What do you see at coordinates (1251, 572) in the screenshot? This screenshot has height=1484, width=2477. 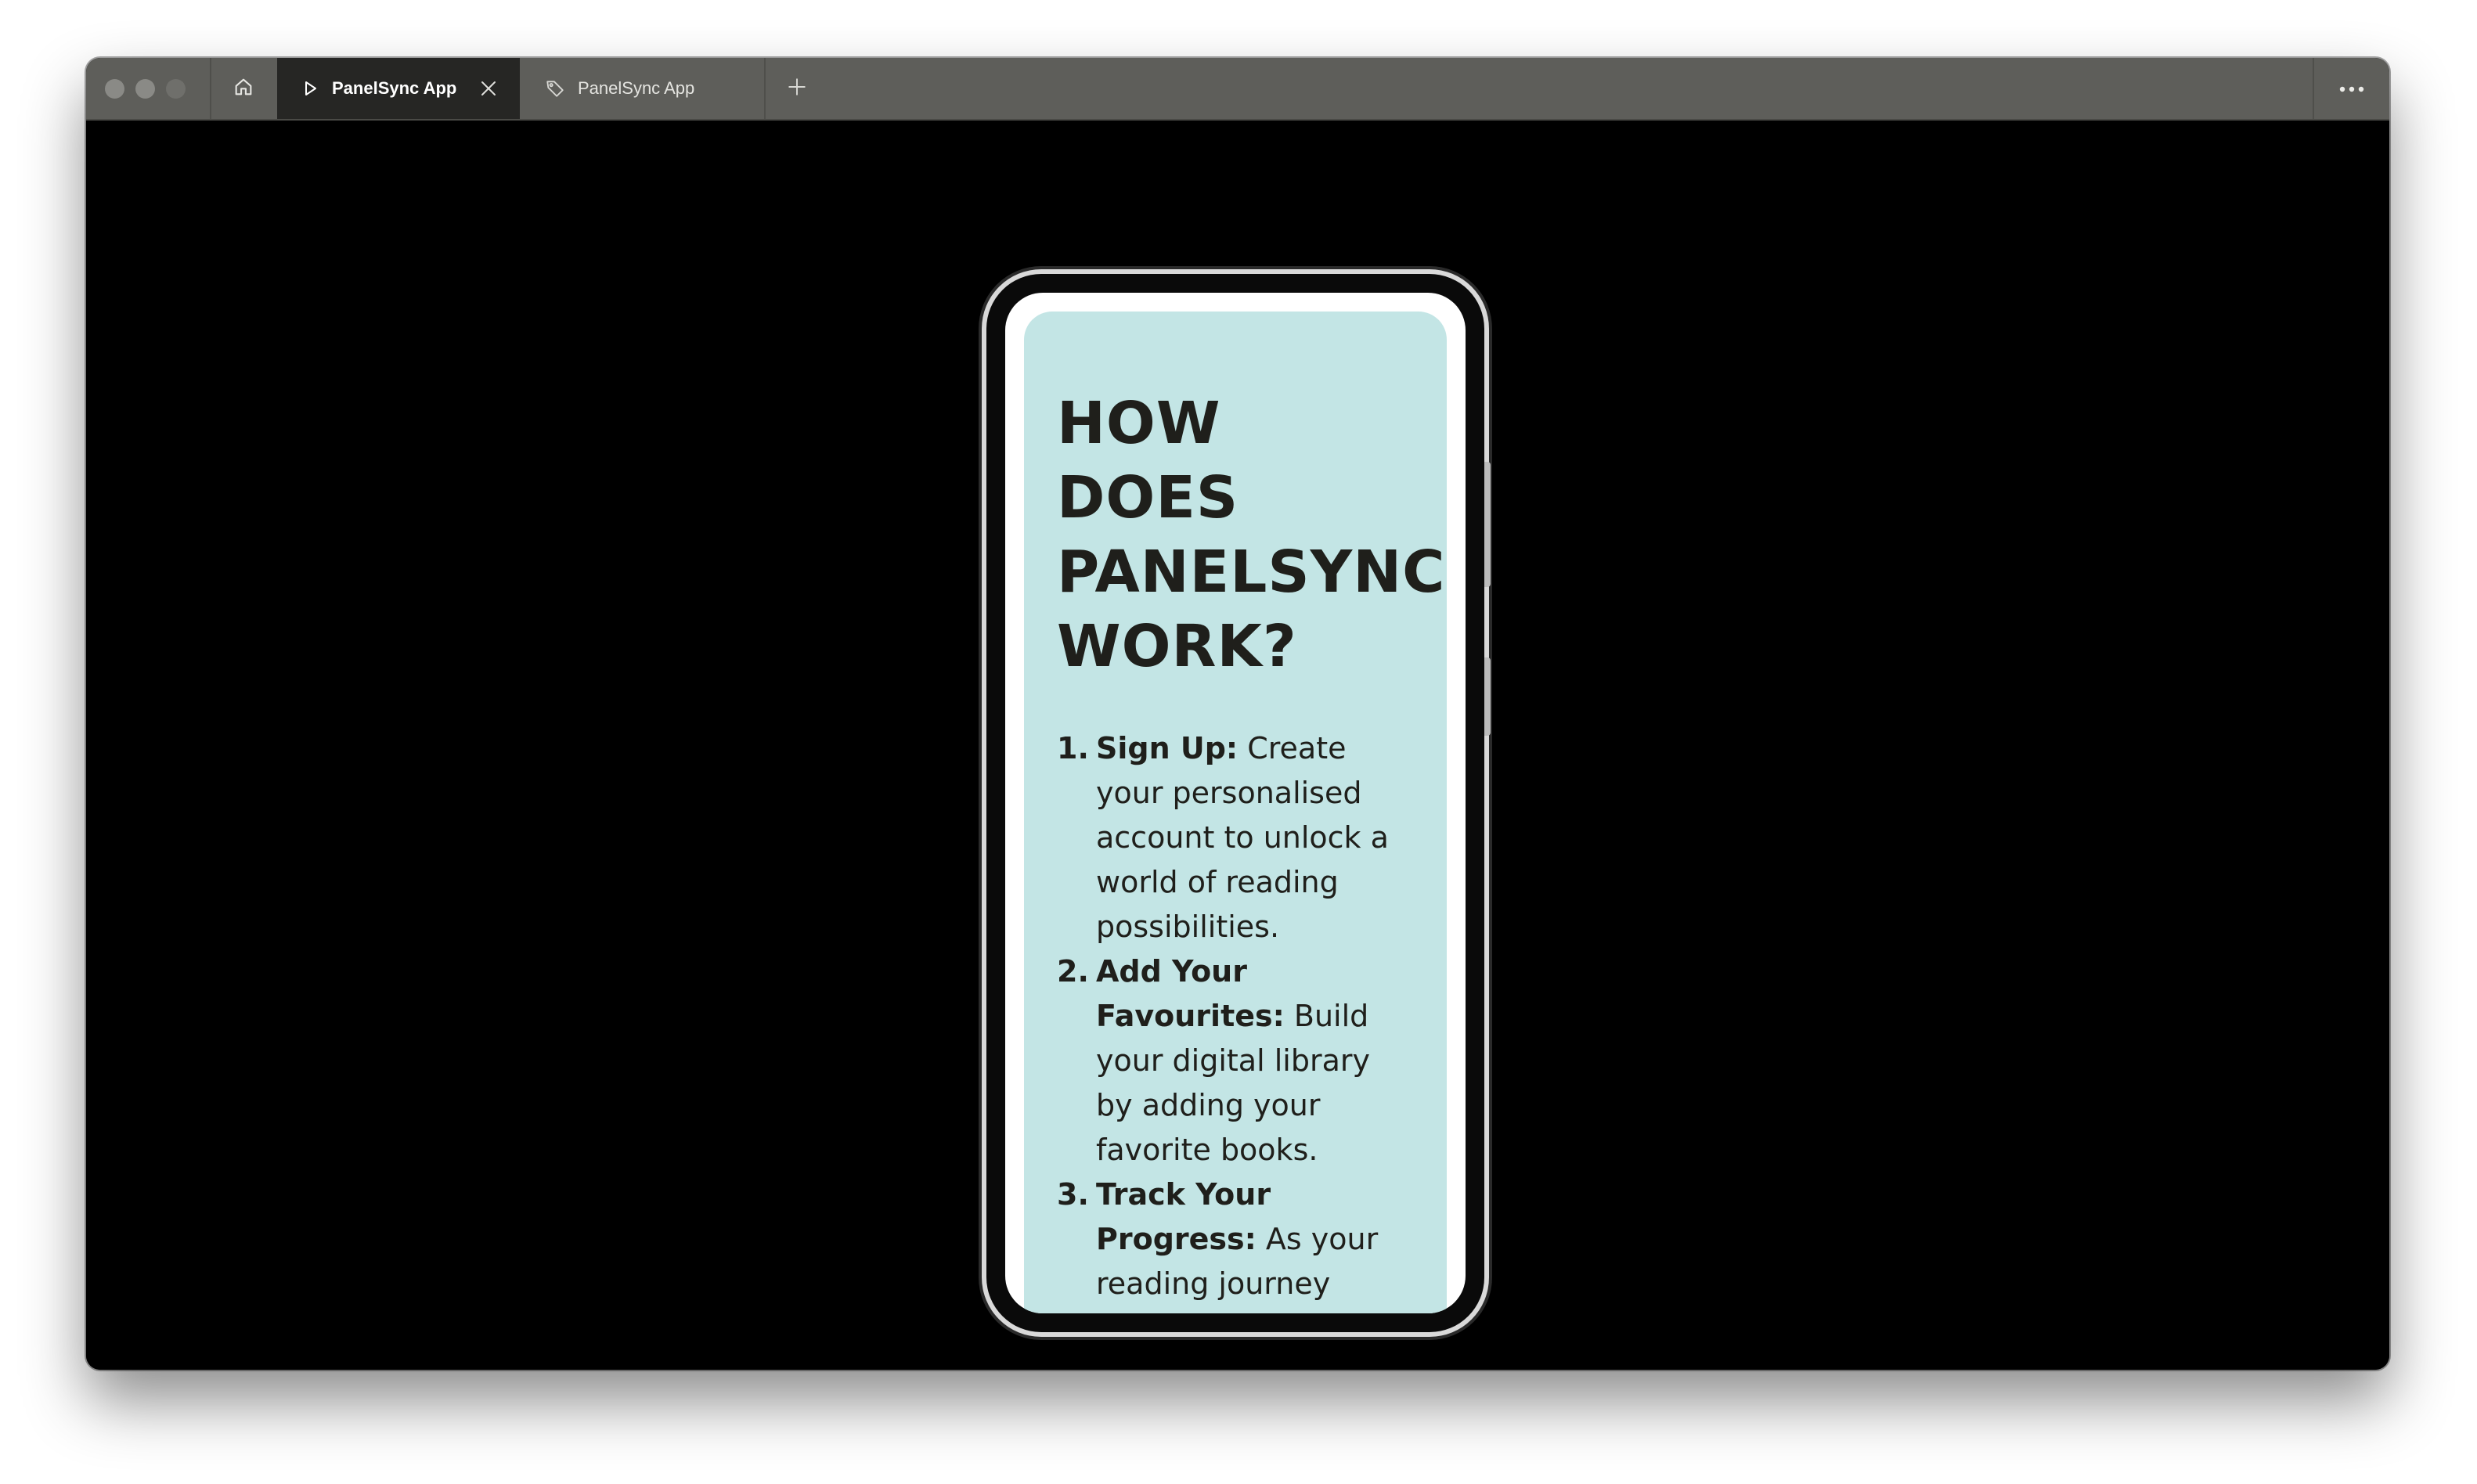 I see `heading-line: PANELSYNC` at bounding box center [1251, 572].